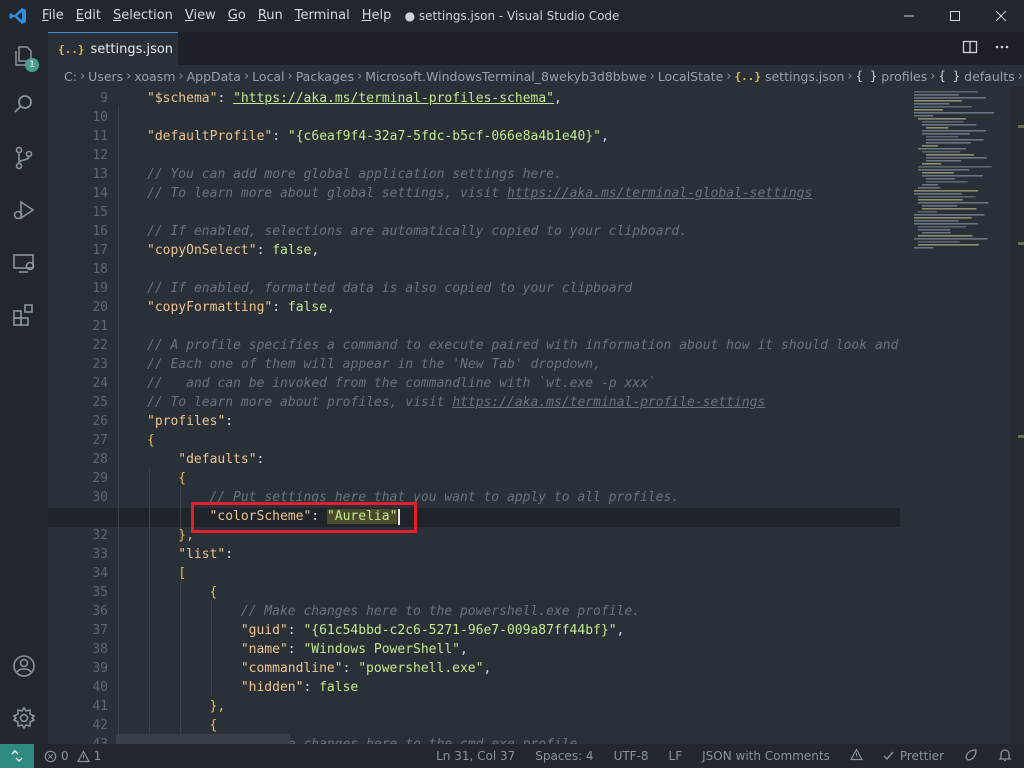 The image size is (1024, 768). What do you see at coordinates (203, 739) in the screenshot?
I see `horizontal-scrollbar` at bounding box center [203, 739].